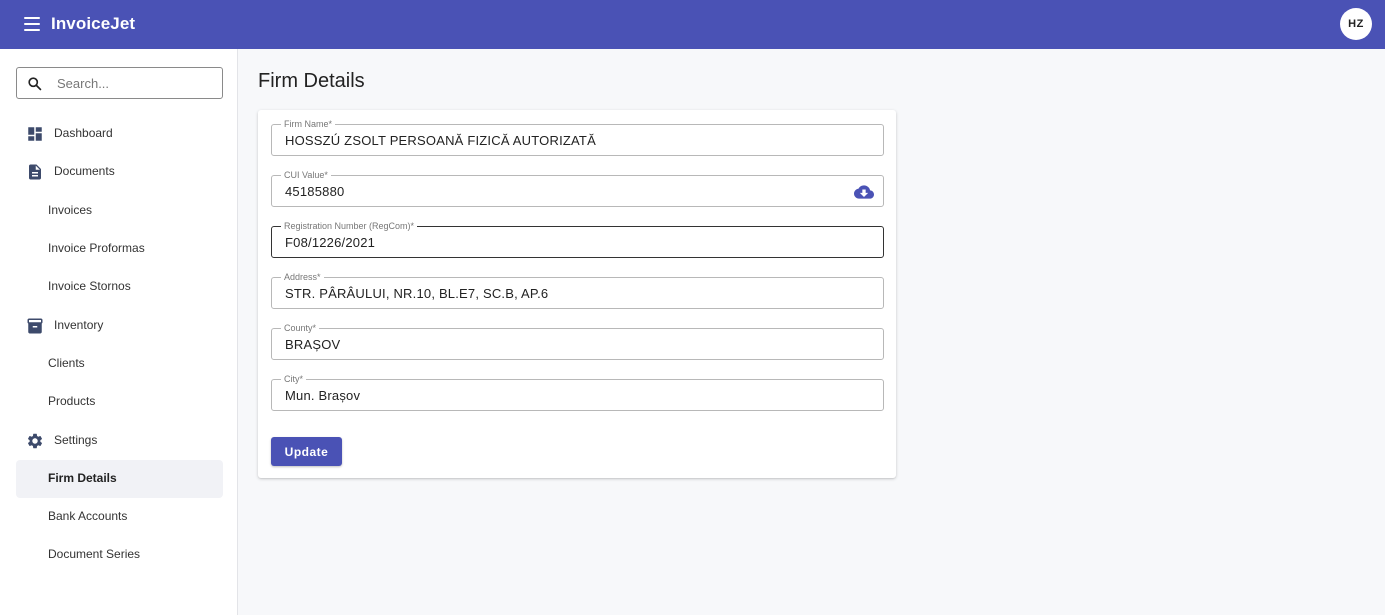  What do you see at coordinates (79, 325) in the screenshot?
I see `sidebar-item-label: Inventory` at bounding box center [79, 325].